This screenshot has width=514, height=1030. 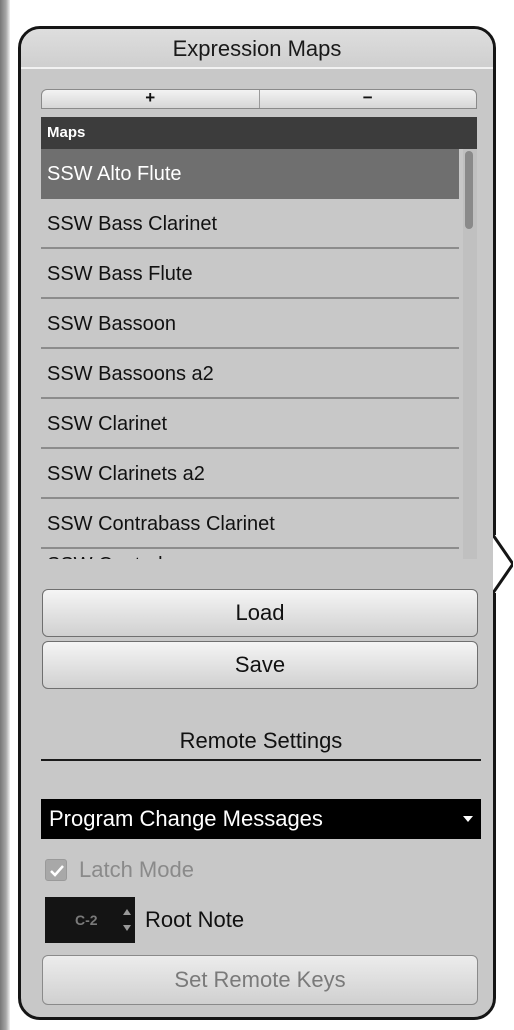 What do you see at coordinates (260, 980) in the screenshot?
I see `set-remote-keys-button: Set Remote Keys` at bounding box center [260, 980].